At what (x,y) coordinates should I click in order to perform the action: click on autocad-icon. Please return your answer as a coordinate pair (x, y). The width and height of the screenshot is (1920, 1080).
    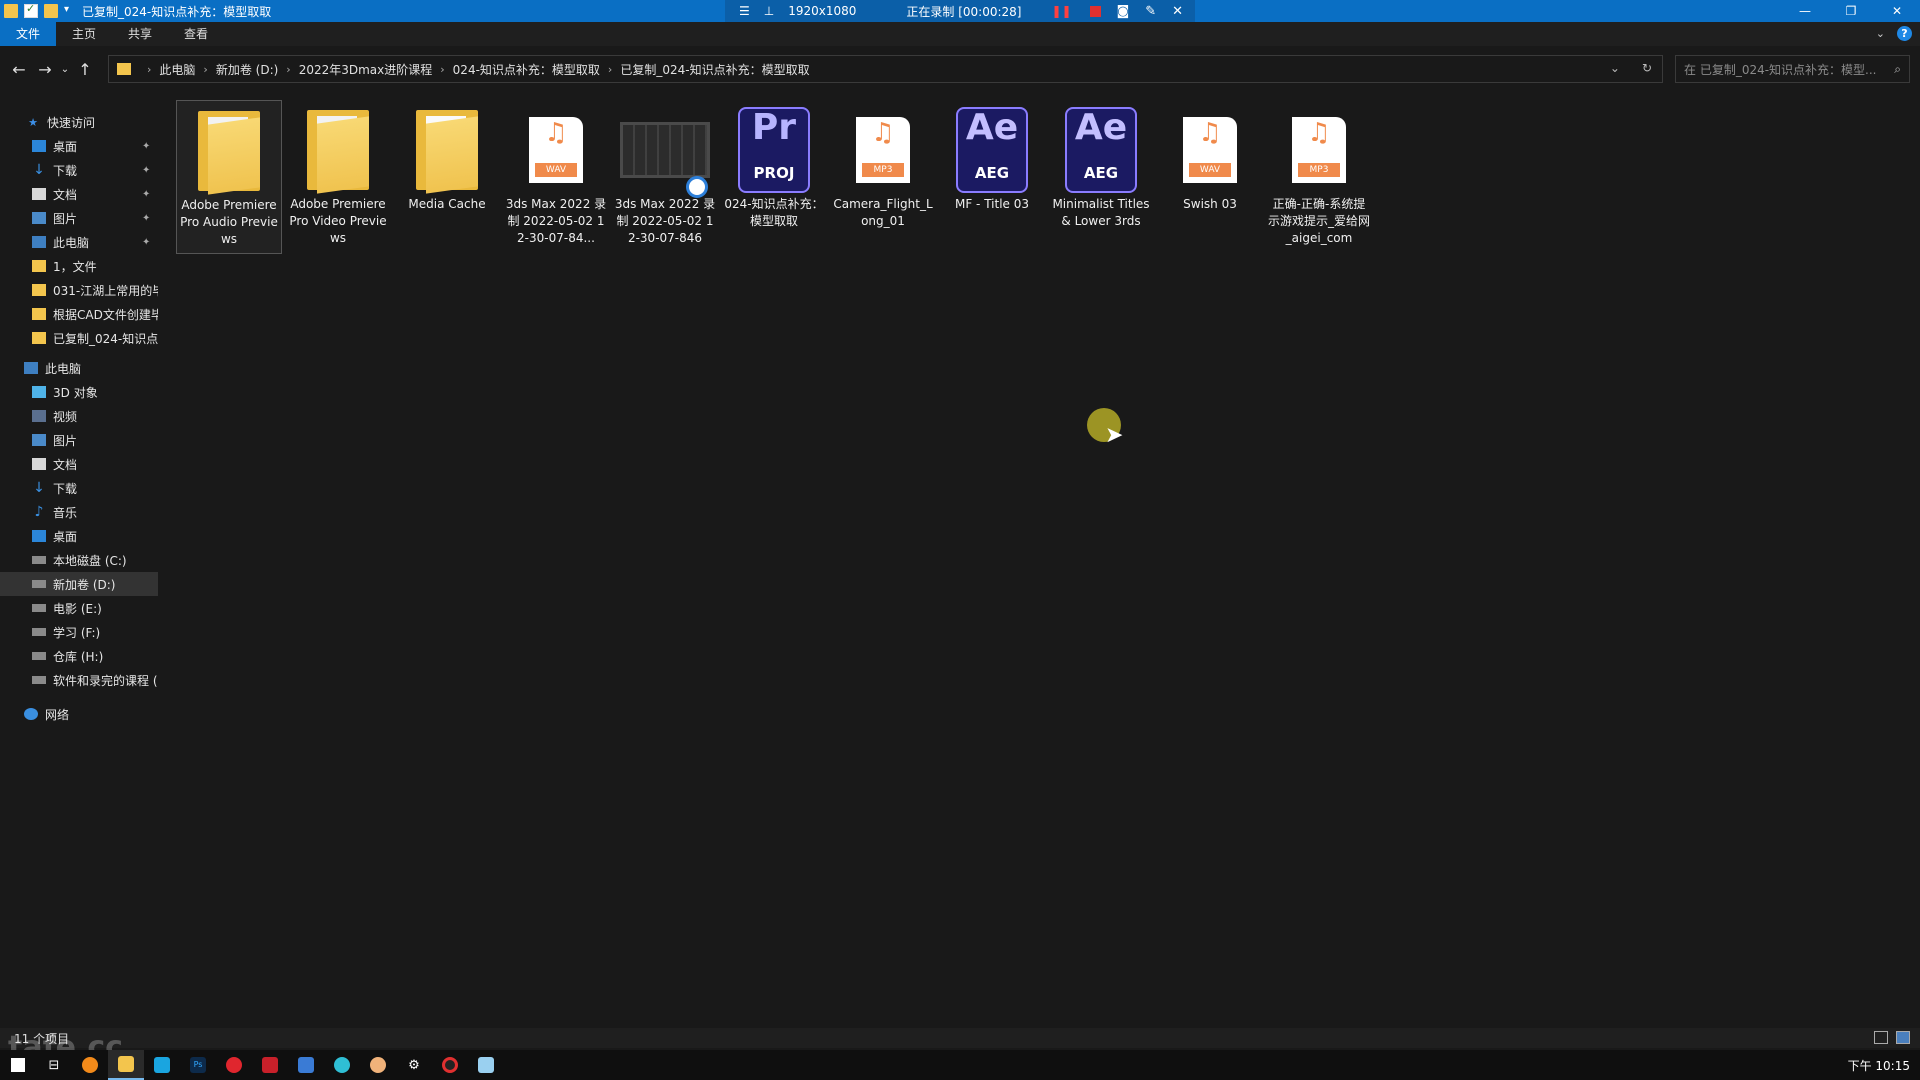
    Looking at the image, I should click on (270, 1065).